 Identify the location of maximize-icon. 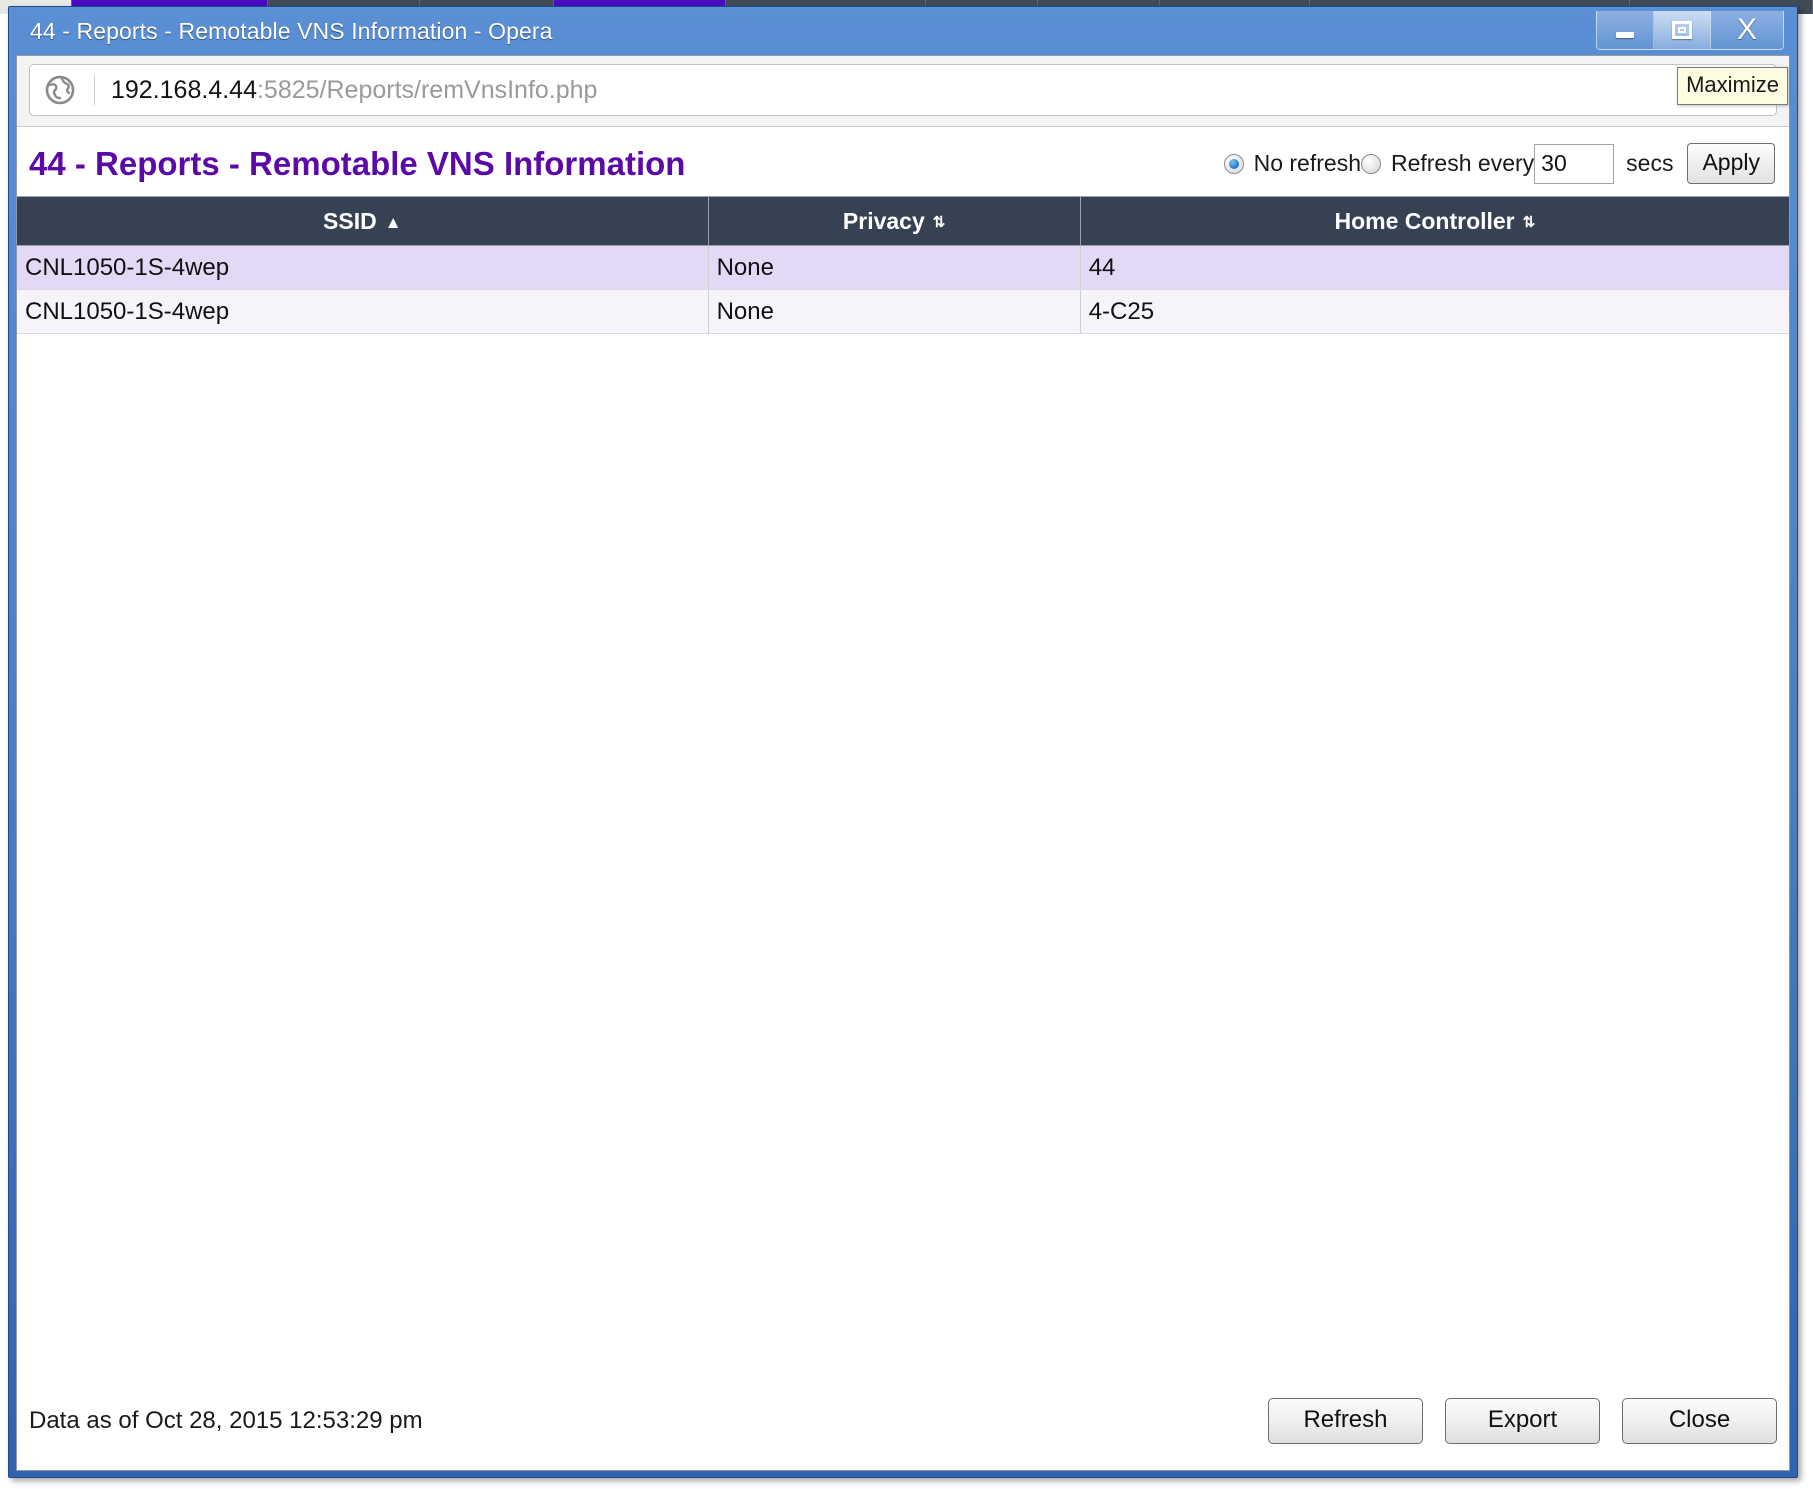
(1682, 30).